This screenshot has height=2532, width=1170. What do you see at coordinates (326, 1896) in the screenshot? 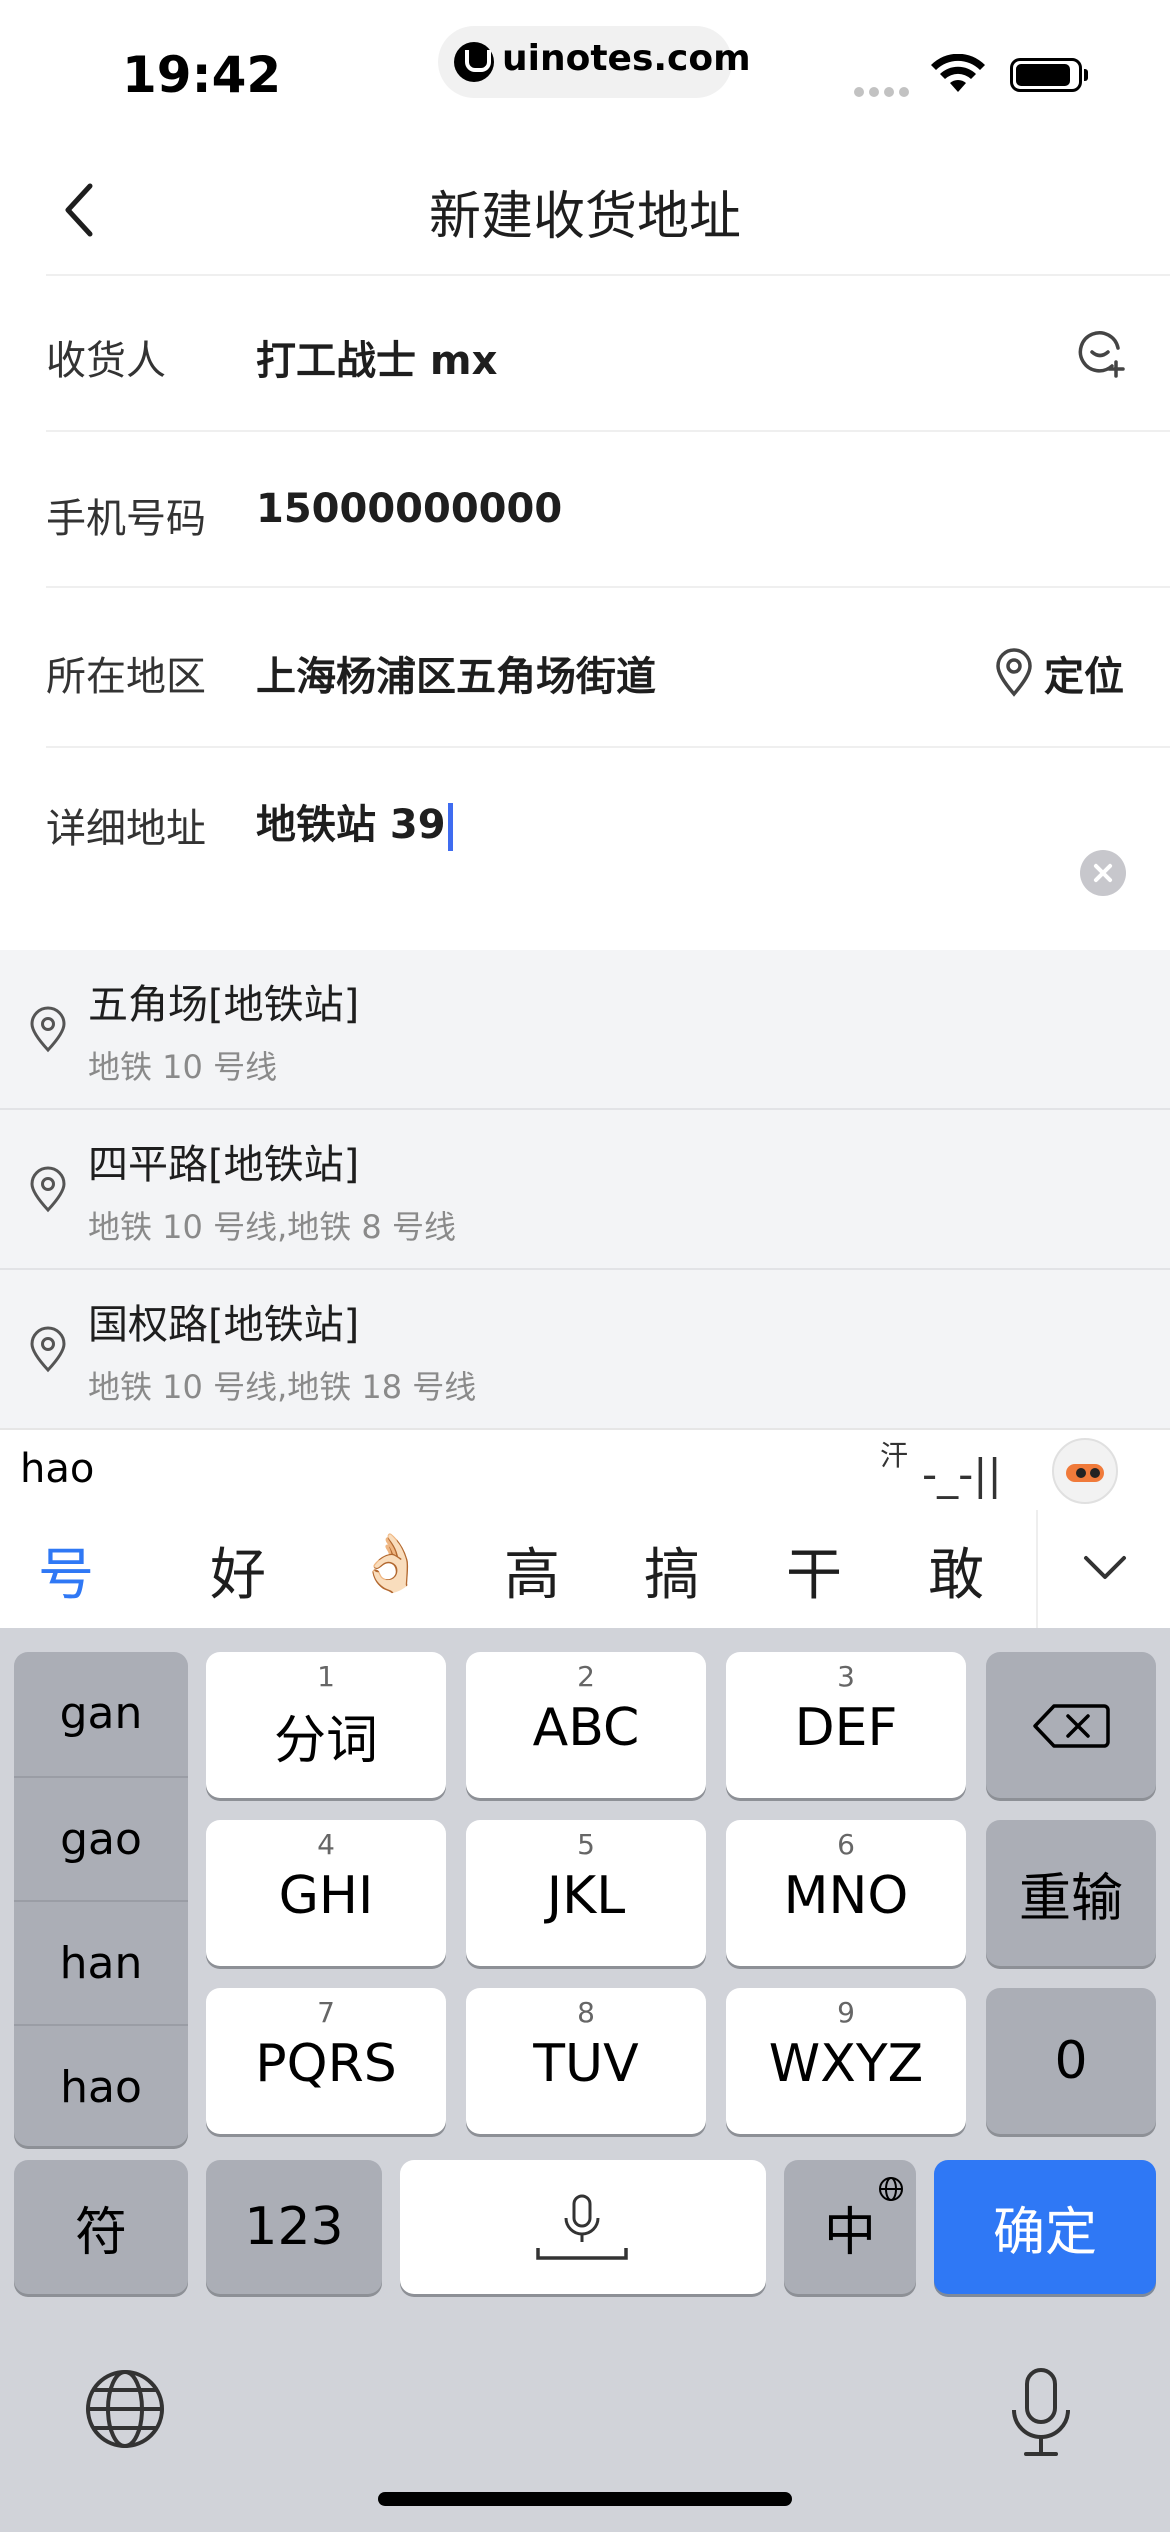
I see `key-label: GHI` at bounding box center [326, 1896].